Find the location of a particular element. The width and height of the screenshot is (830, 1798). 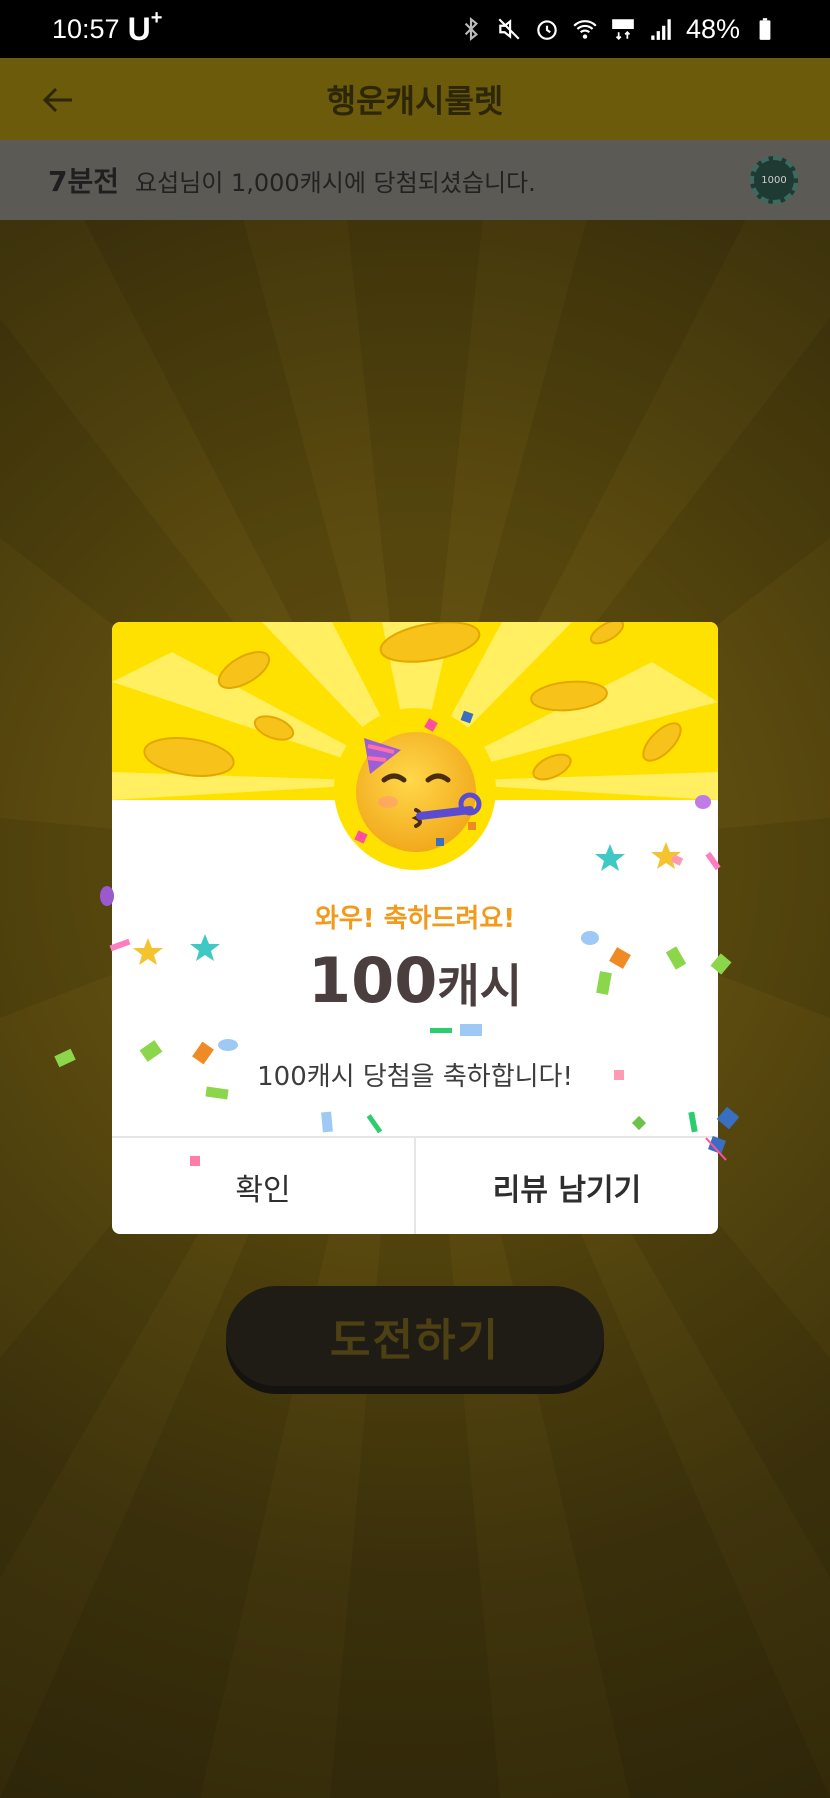

lte-icon is located at coordinates (623, 29).